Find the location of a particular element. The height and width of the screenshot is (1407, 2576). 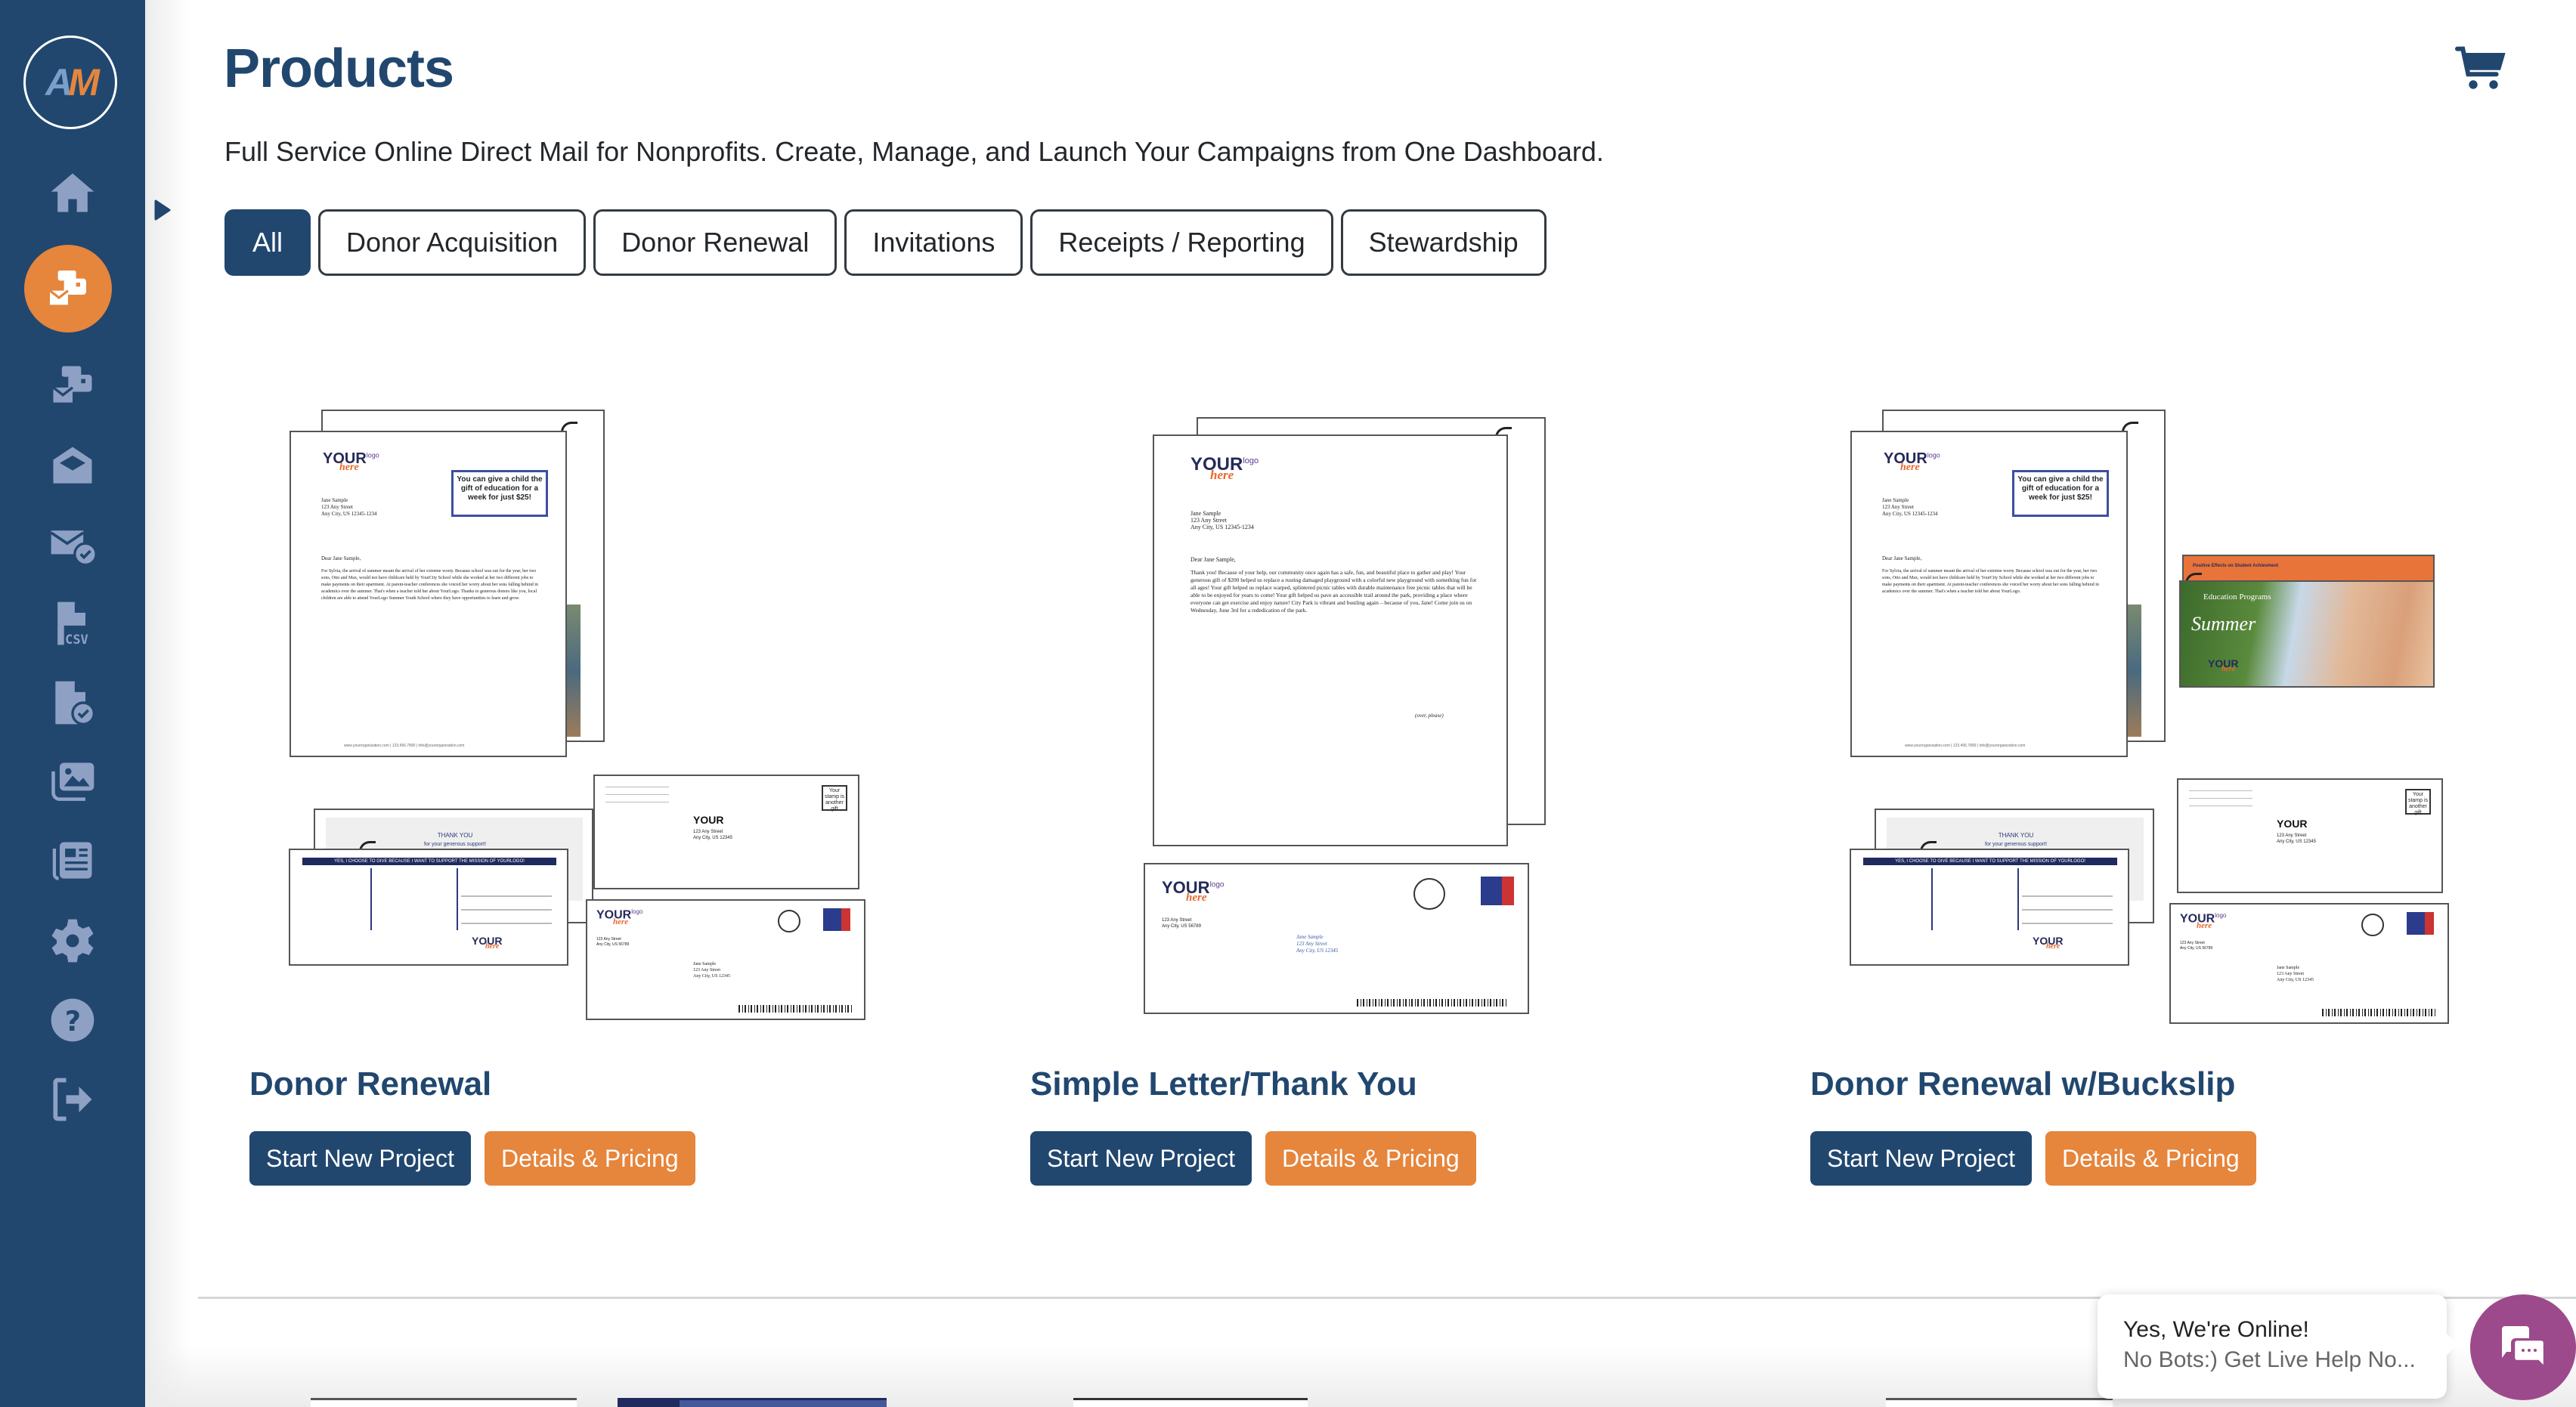

file-csv-icon: CSV is located at coordinates (72, 624).